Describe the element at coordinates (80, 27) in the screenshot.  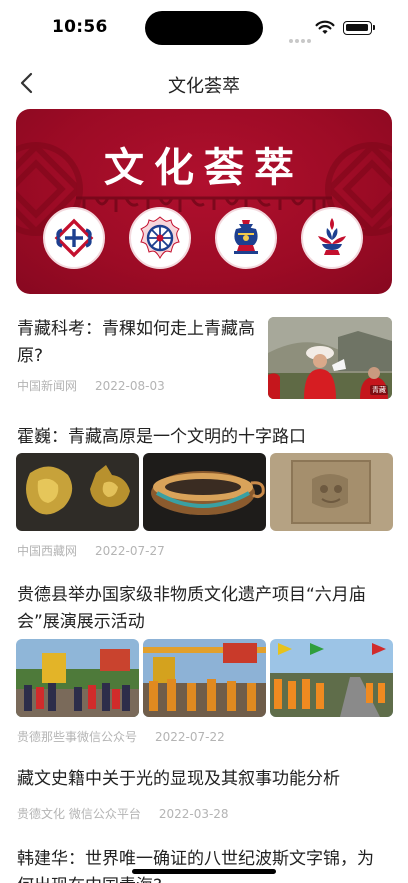
I see `status-time: 10:56` at that location.